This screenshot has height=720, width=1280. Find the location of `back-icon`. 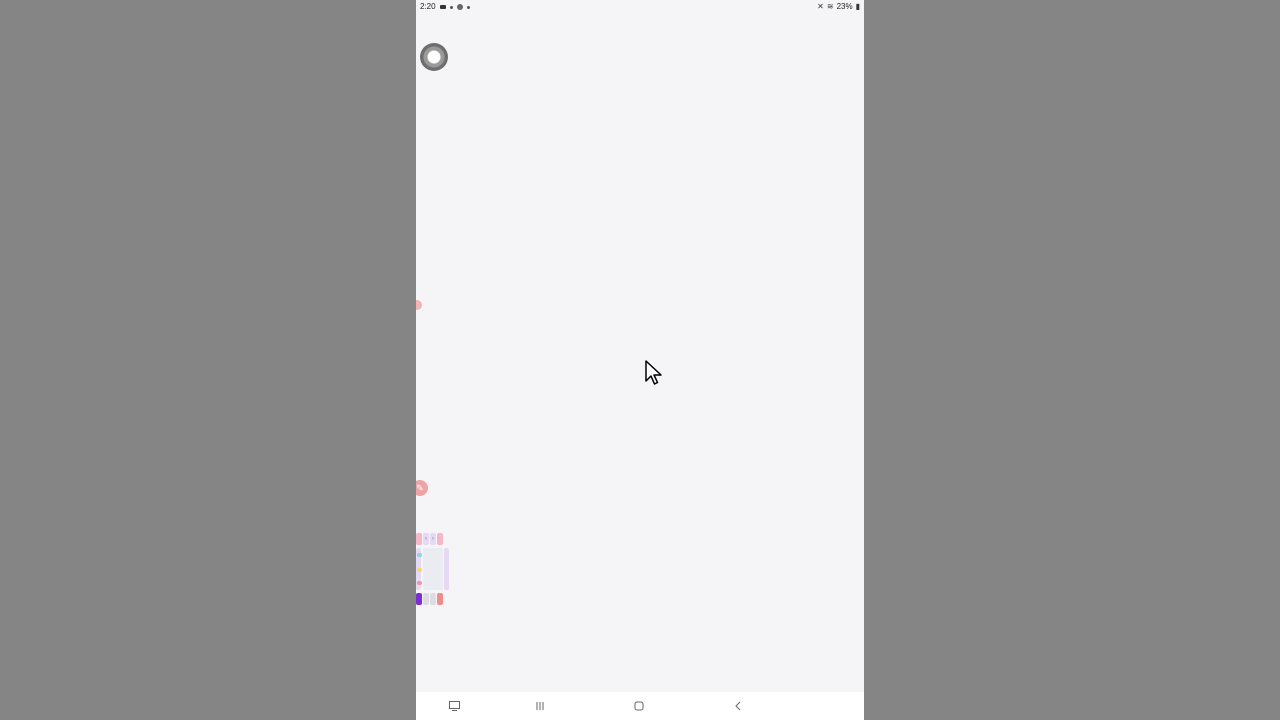

back-icon is located at coordinates (738, 706).